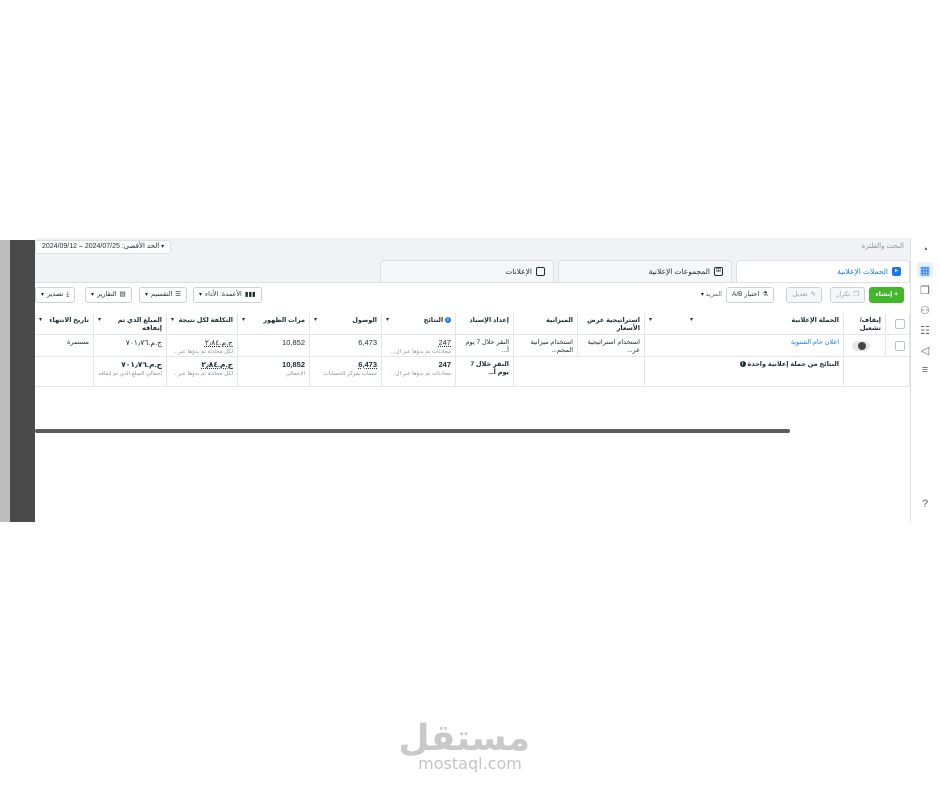 This screenshot has height=788, width=940. What do you see at coordinates (5, 381) in the screenshot?
I see `left-strip-edge` at bounding box center [5, 381].